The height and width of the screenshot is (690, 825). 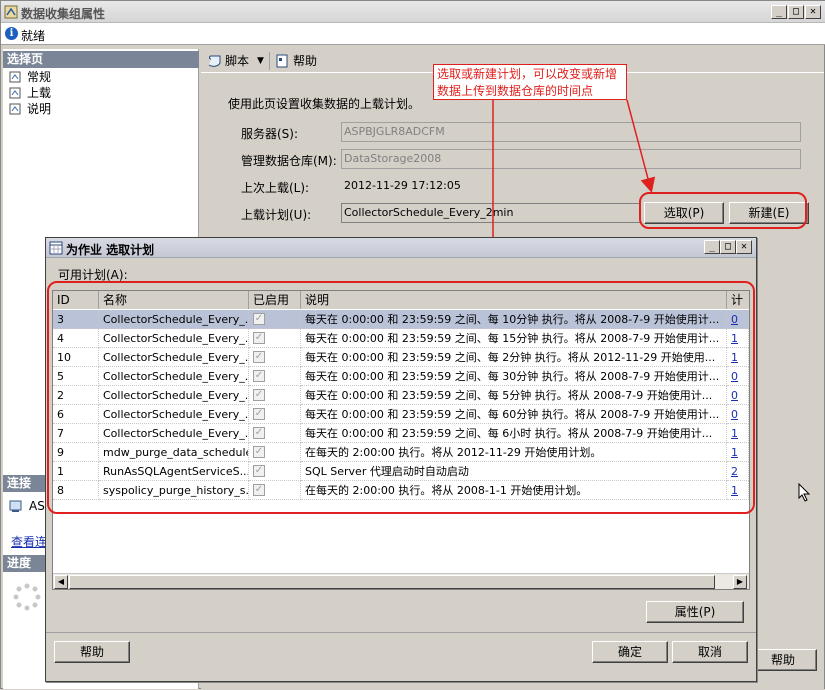 What do you see at coordinates (813, 12) in the screenshot?
I see `close-button: ✕` at bounding box center [813, 12].